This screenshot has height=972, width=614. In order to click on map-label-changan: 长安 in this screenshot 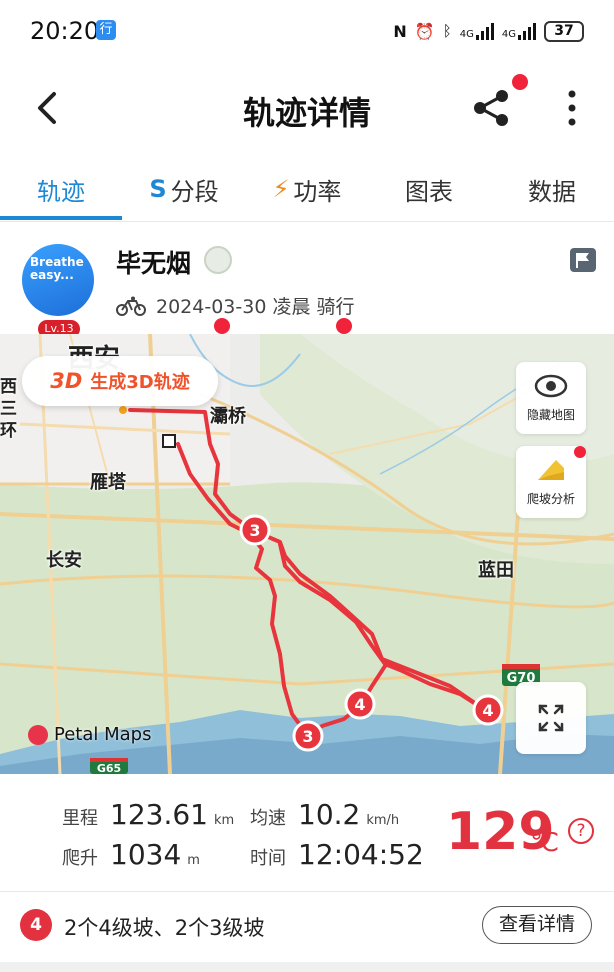, I will do `click(64, 560)`.